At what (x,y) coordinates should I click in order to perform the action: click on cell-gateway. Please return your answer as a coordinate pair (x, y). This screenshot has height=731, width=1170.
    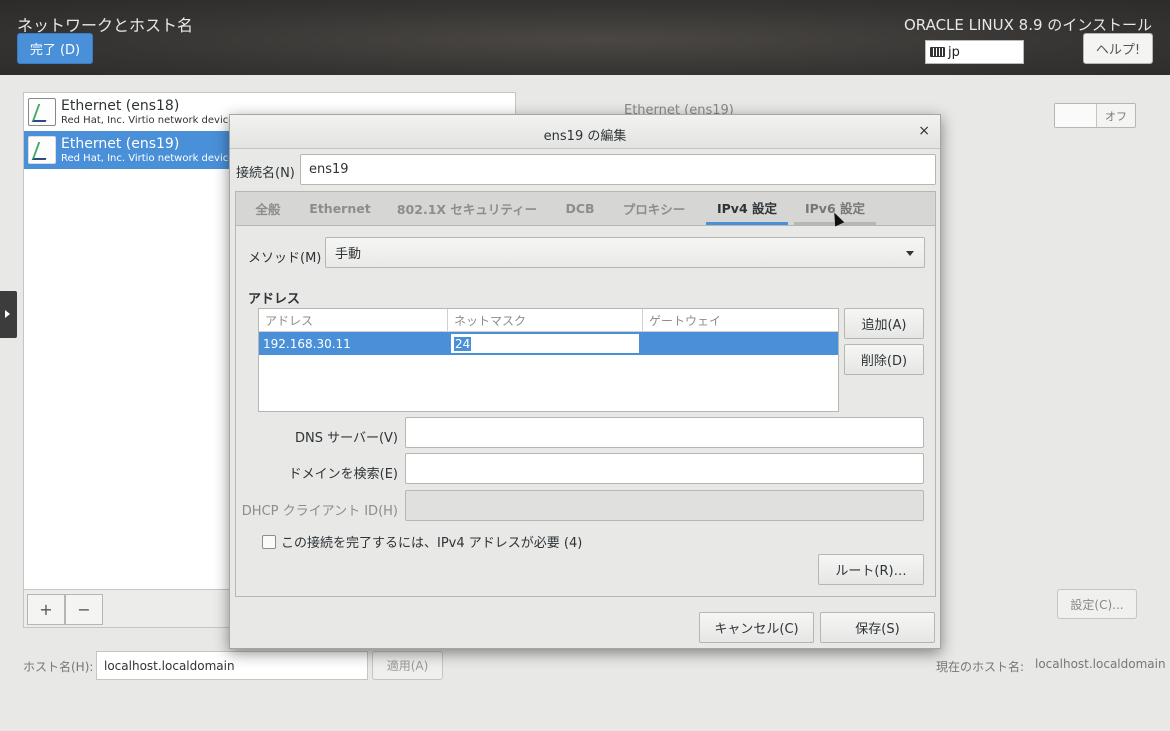
    Looking at the image, I should click on (740, 343).